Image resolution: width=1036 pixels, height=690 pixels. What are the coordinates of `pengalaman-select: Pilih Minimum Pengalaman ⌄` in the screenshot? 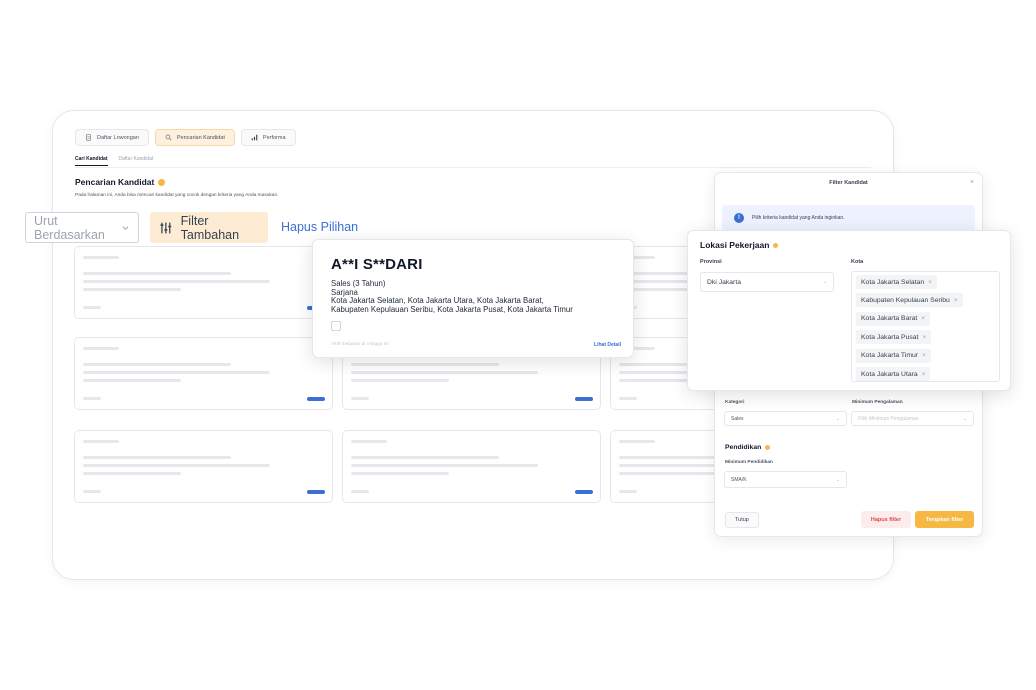 It's located at (912, 418).